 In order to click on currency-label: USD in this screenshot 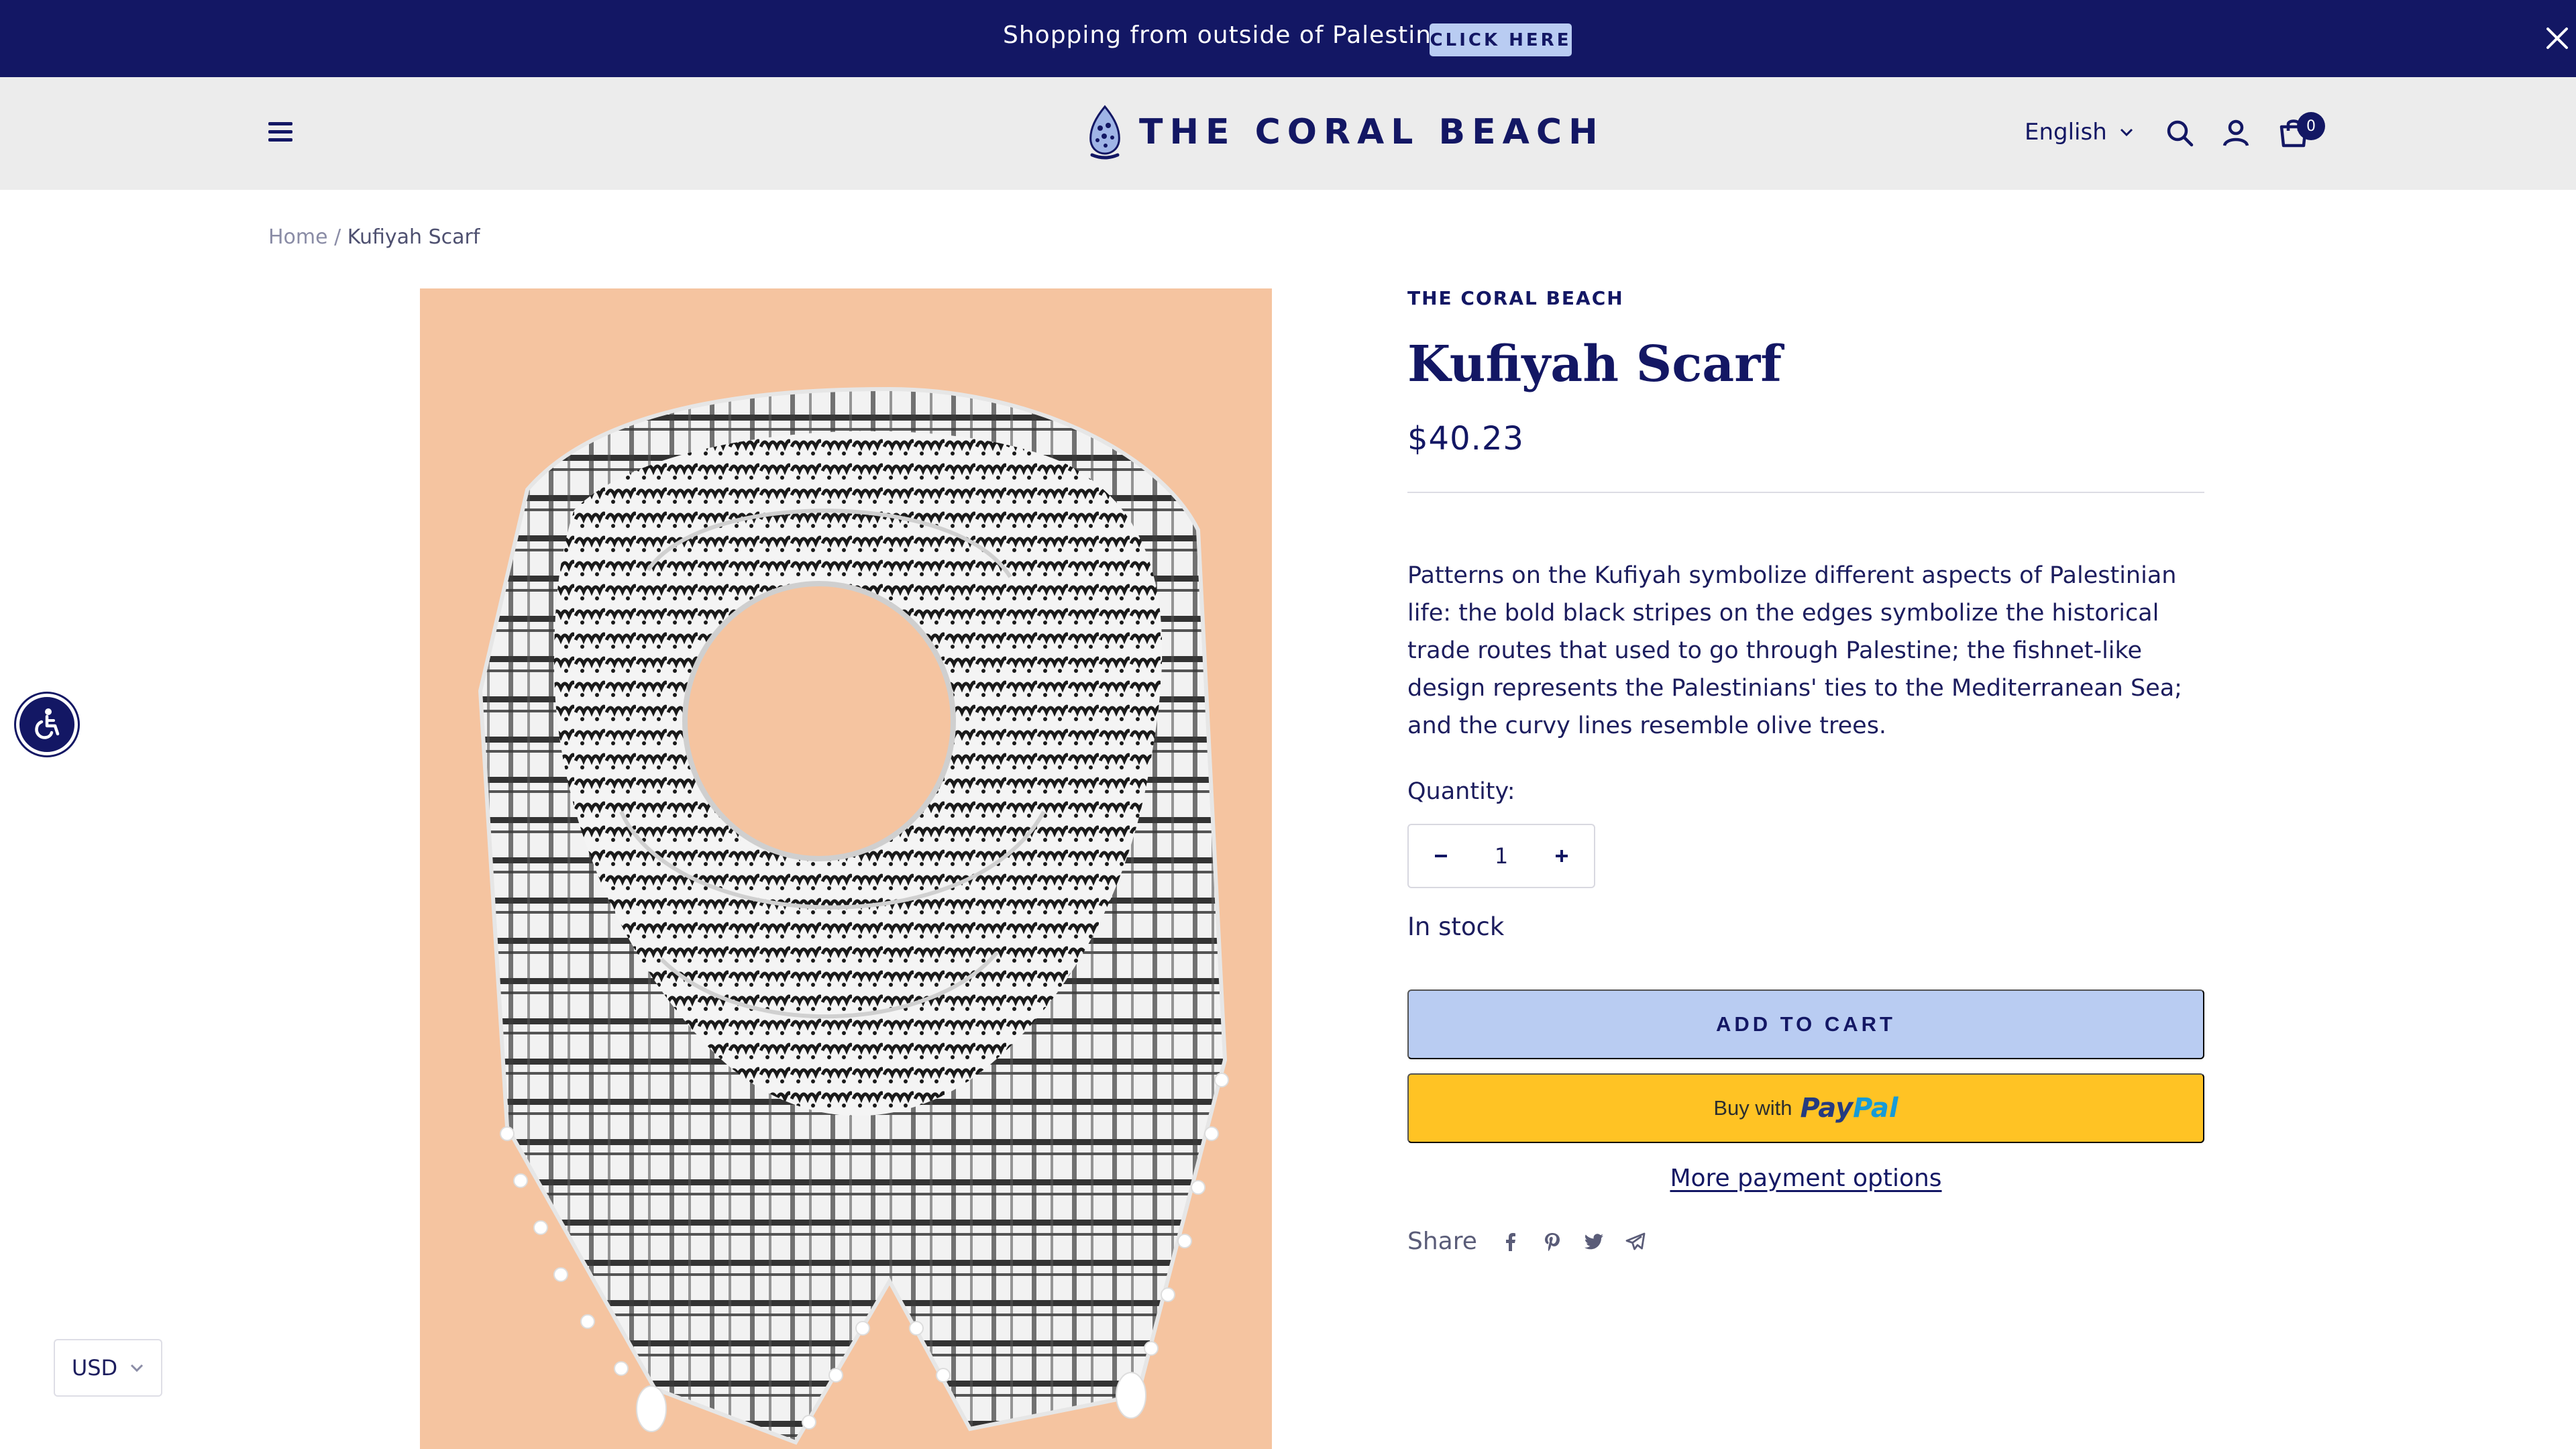, I will do `click(94, 1368)`.